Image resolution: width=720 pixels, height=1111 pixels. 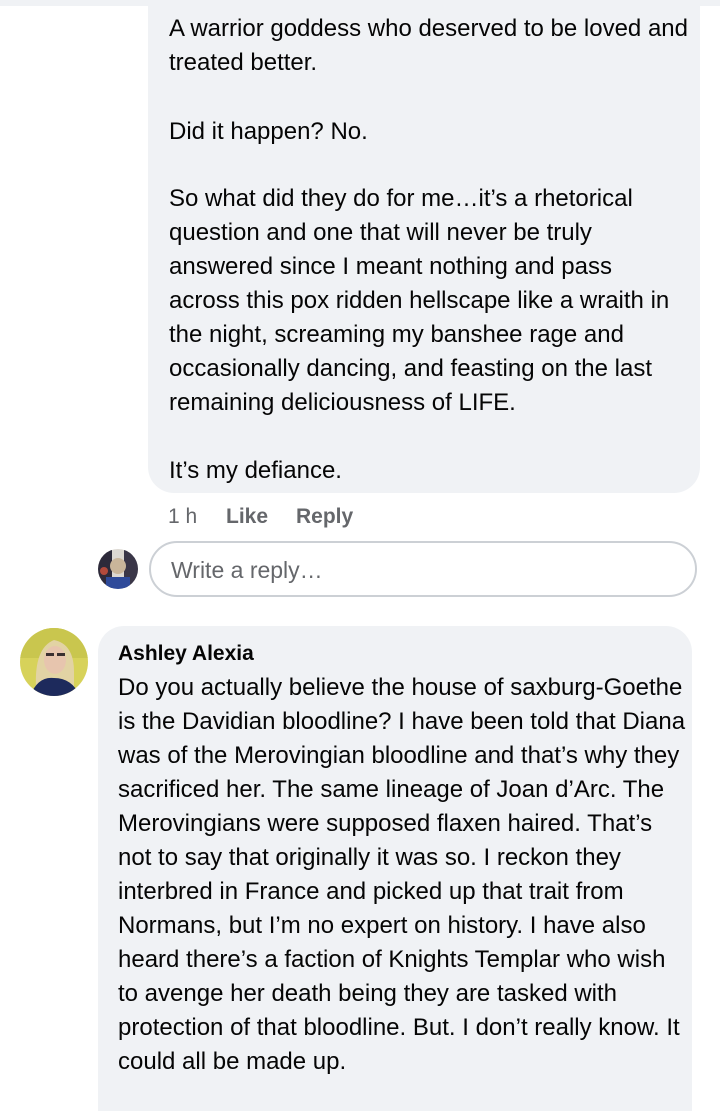 I want to click on like-button: Like, so click(x=247, y=517).